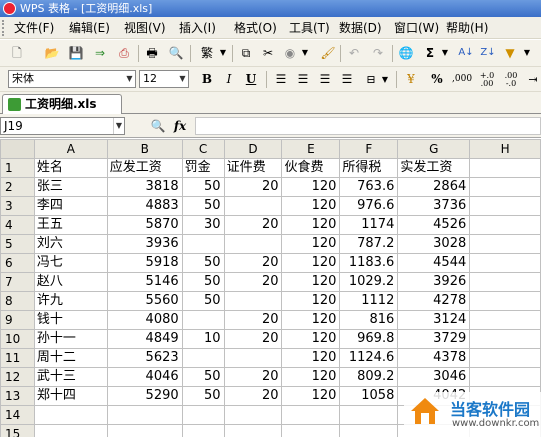 Image resolution: width=541 pixels, height=437 pixels. Describe the element at coordinates (251, 79) in the screenshot. I see `underline-button: U` at that location.